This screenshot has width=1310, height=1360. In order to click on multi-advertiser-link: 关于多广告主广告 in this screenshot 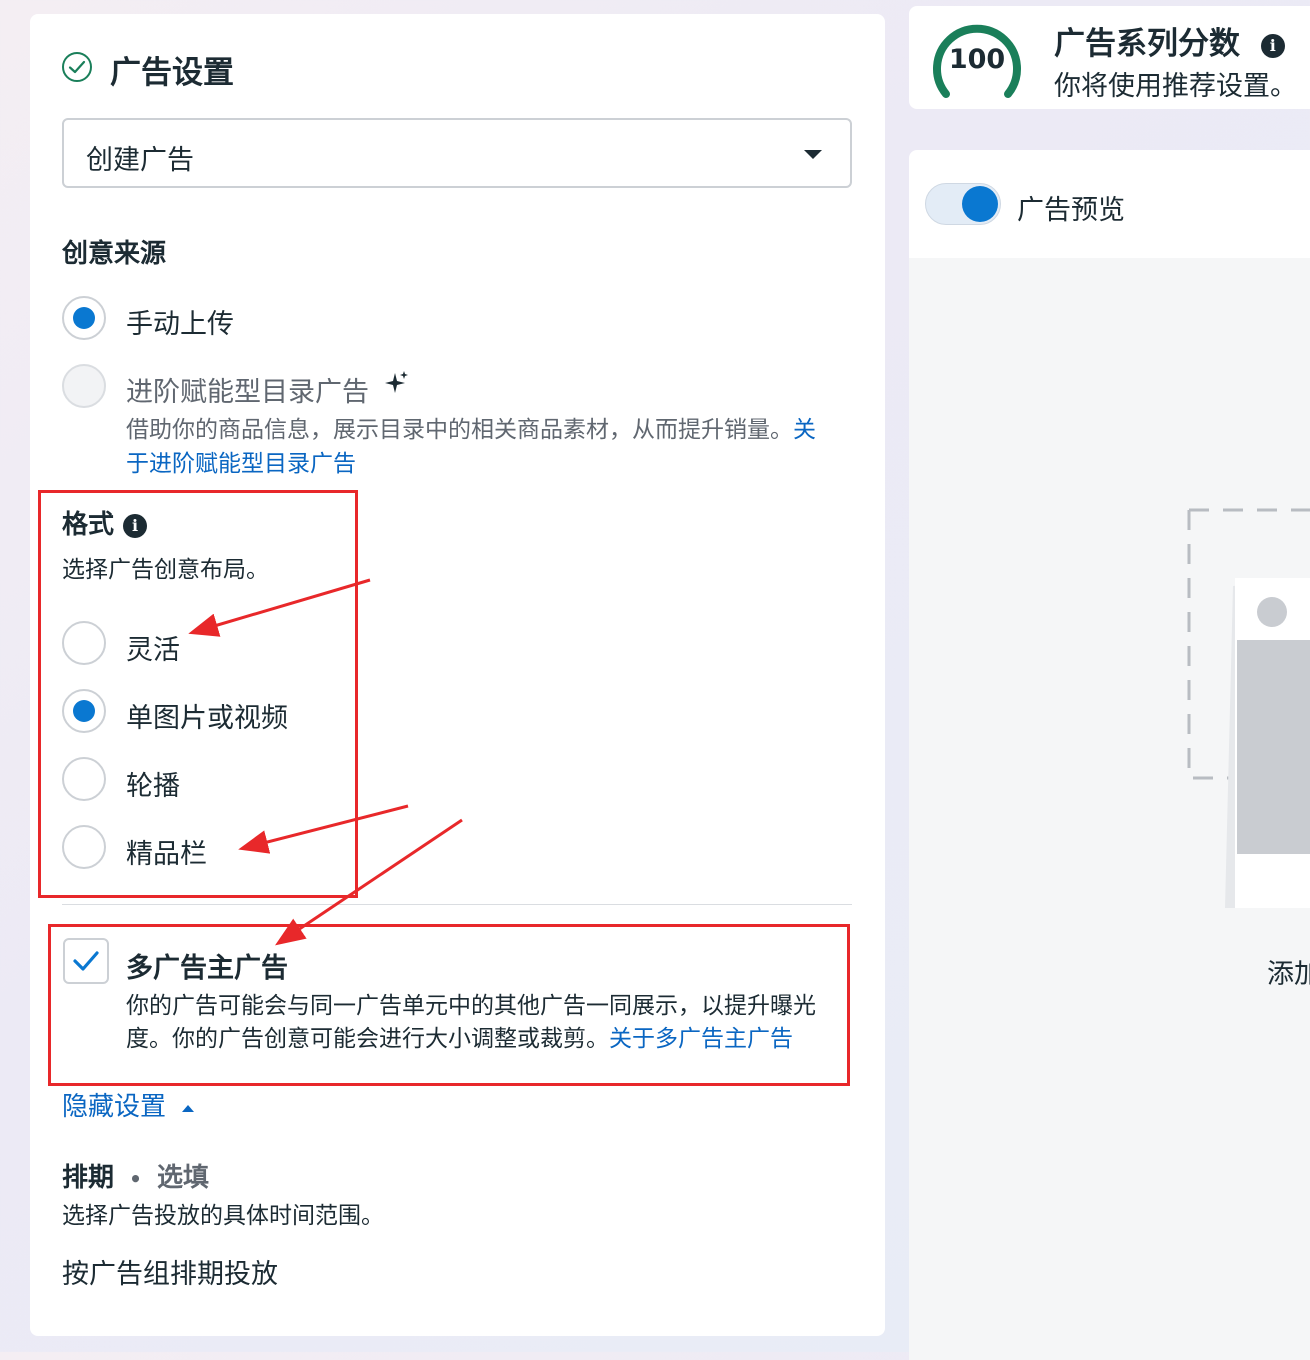, I will do `click(701, 1039)`.